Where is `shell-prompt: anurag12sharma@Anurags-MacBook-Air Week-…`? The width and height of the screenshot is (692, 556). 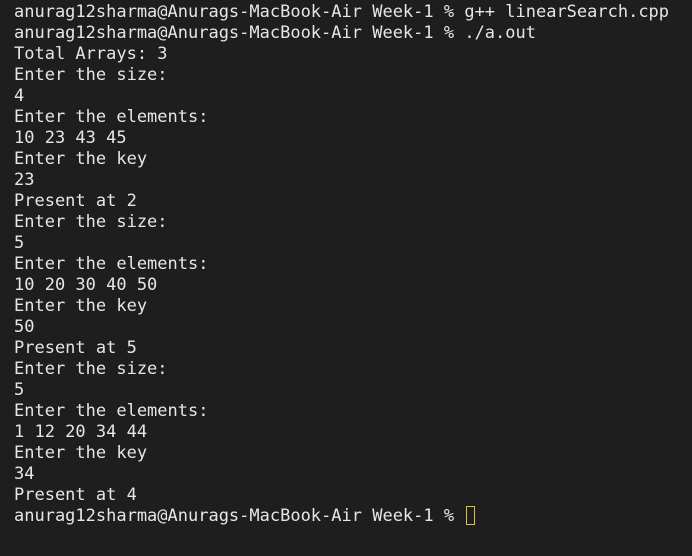 shell-prompt: anurag12sharma@Anurags-MacBook-Air Week-… is located at coordinates (239, 516).